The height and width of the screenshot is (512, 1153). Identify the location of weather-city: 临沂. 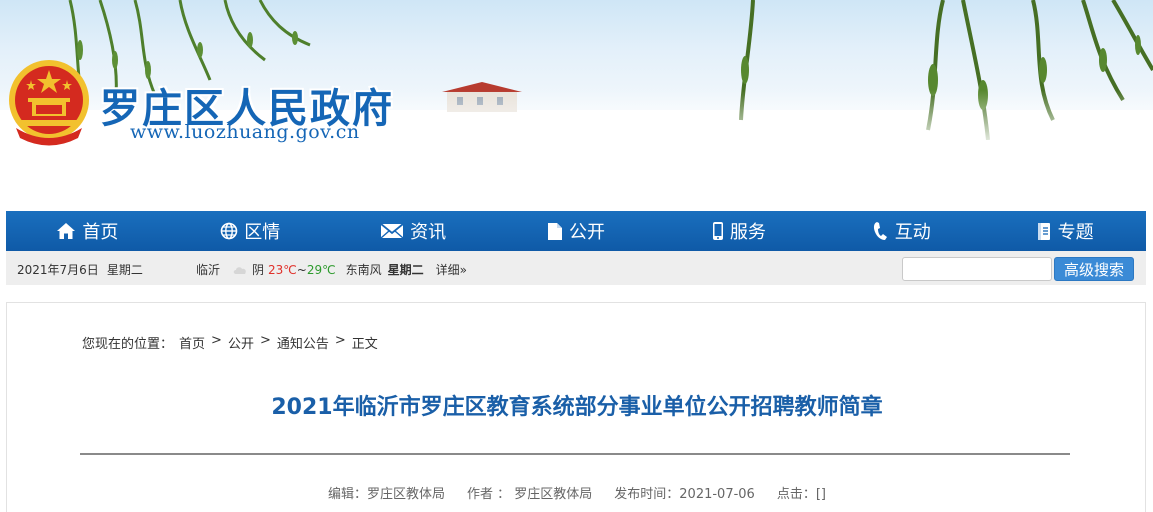
(208, 270).